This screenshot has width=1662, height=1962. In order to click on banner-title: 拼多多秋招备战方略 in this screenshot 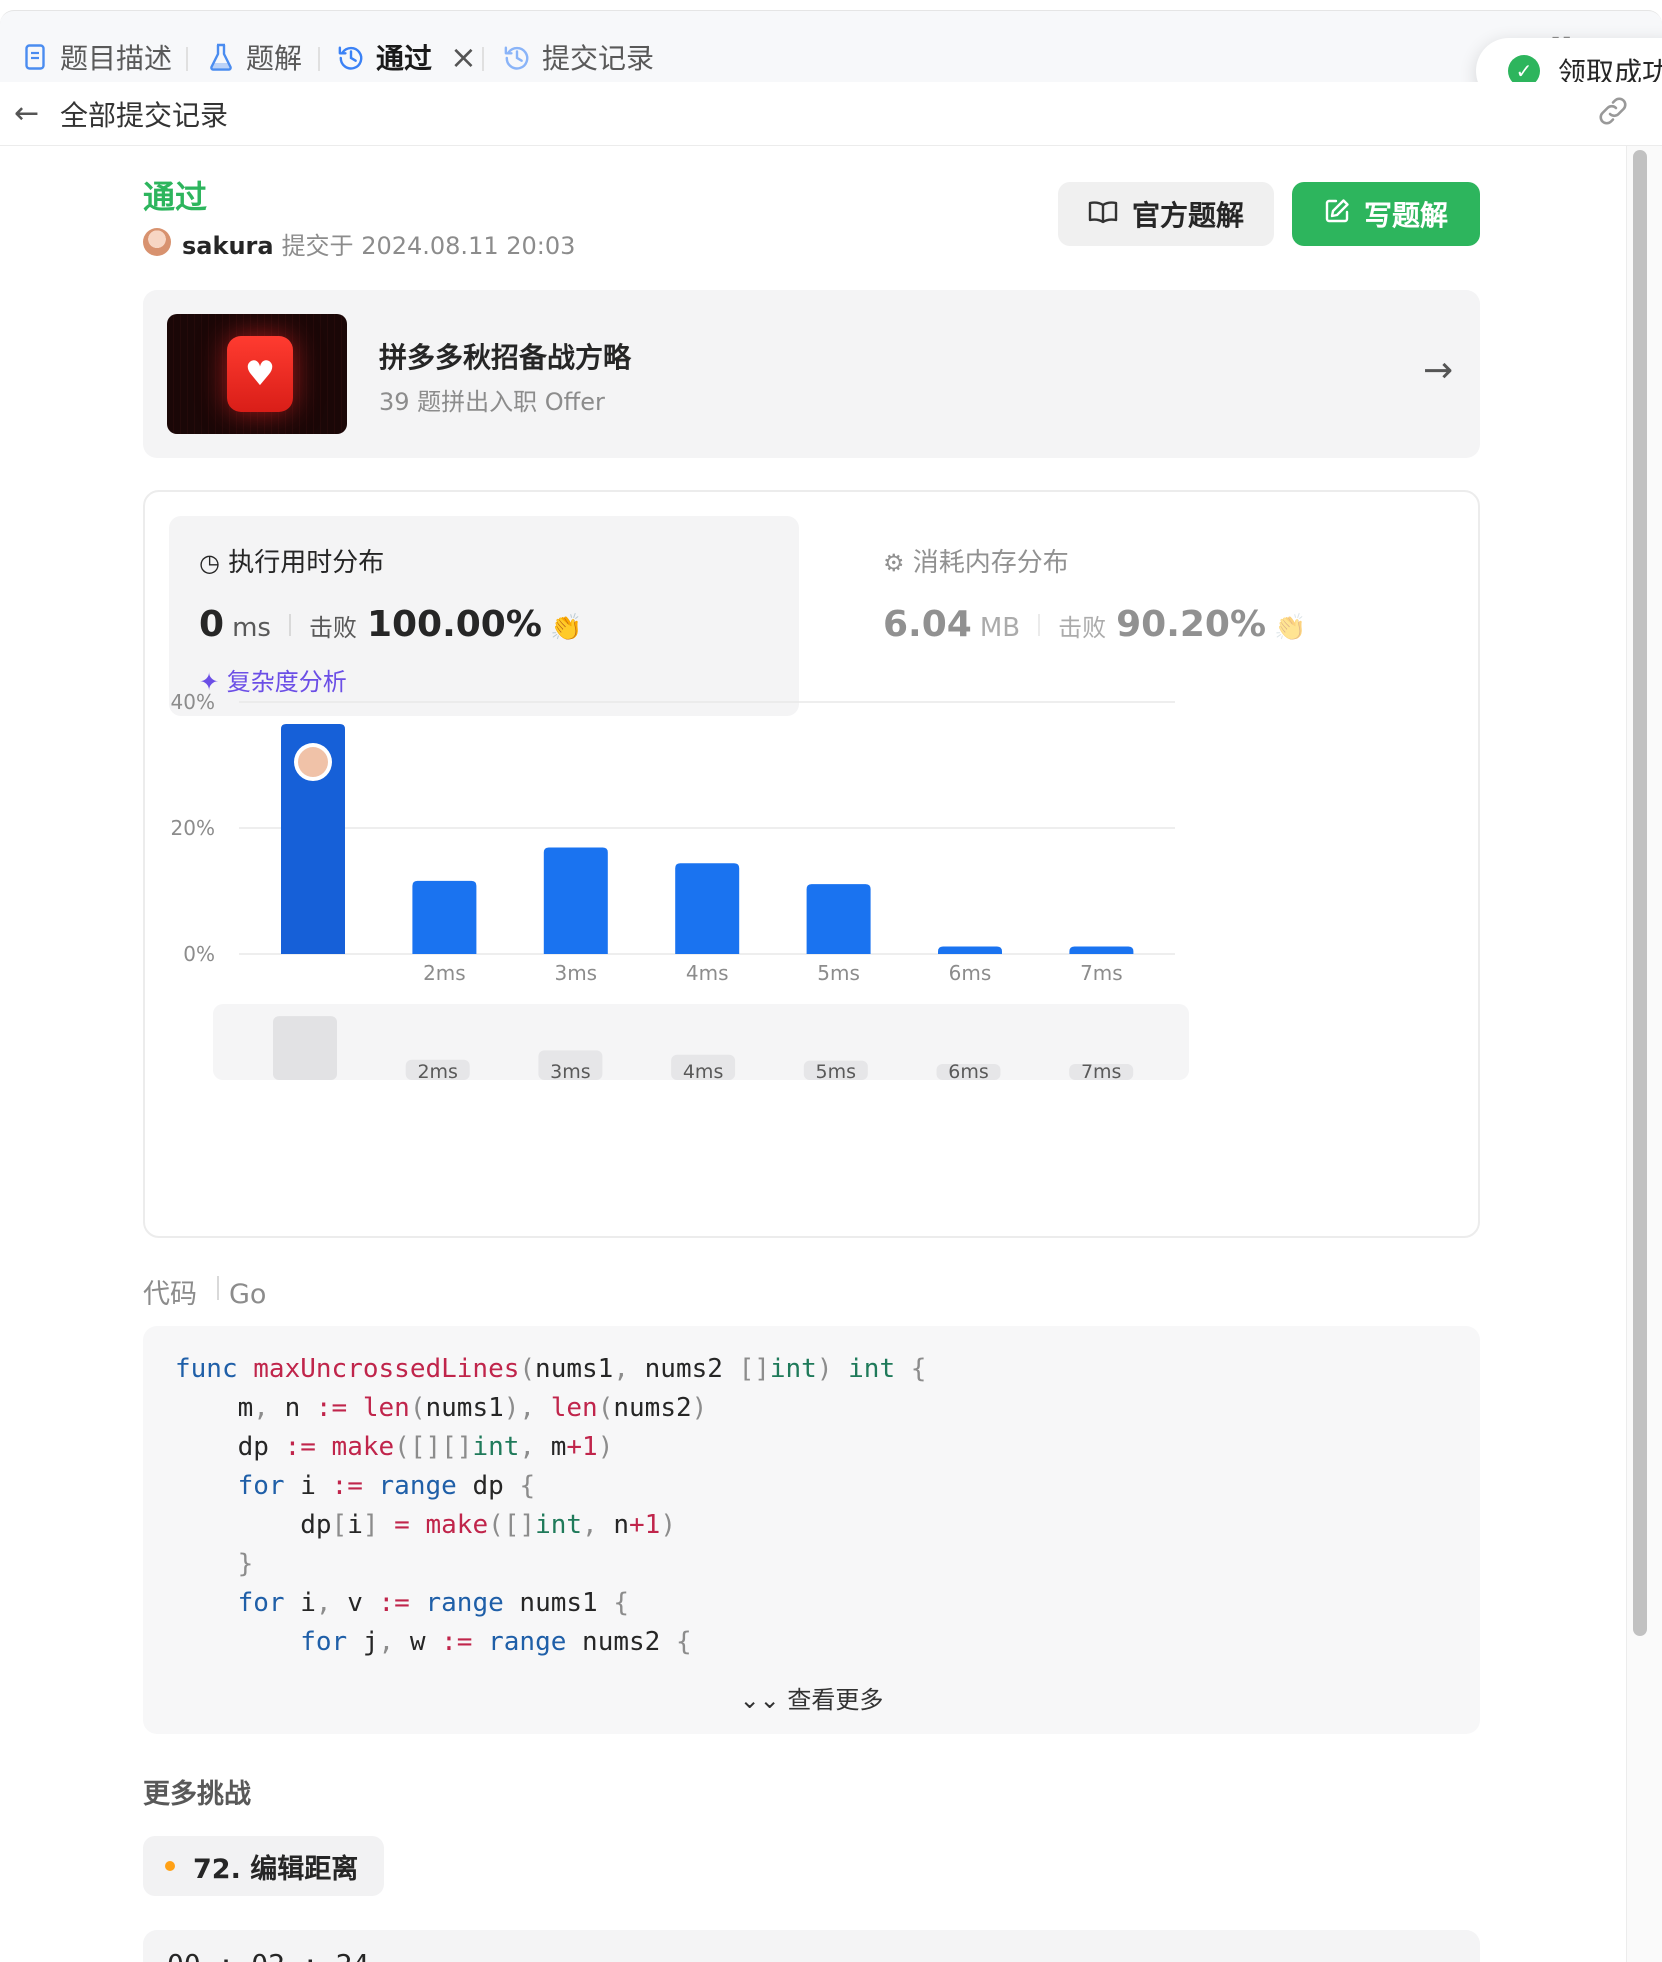, I will do `click(505, 357)`.